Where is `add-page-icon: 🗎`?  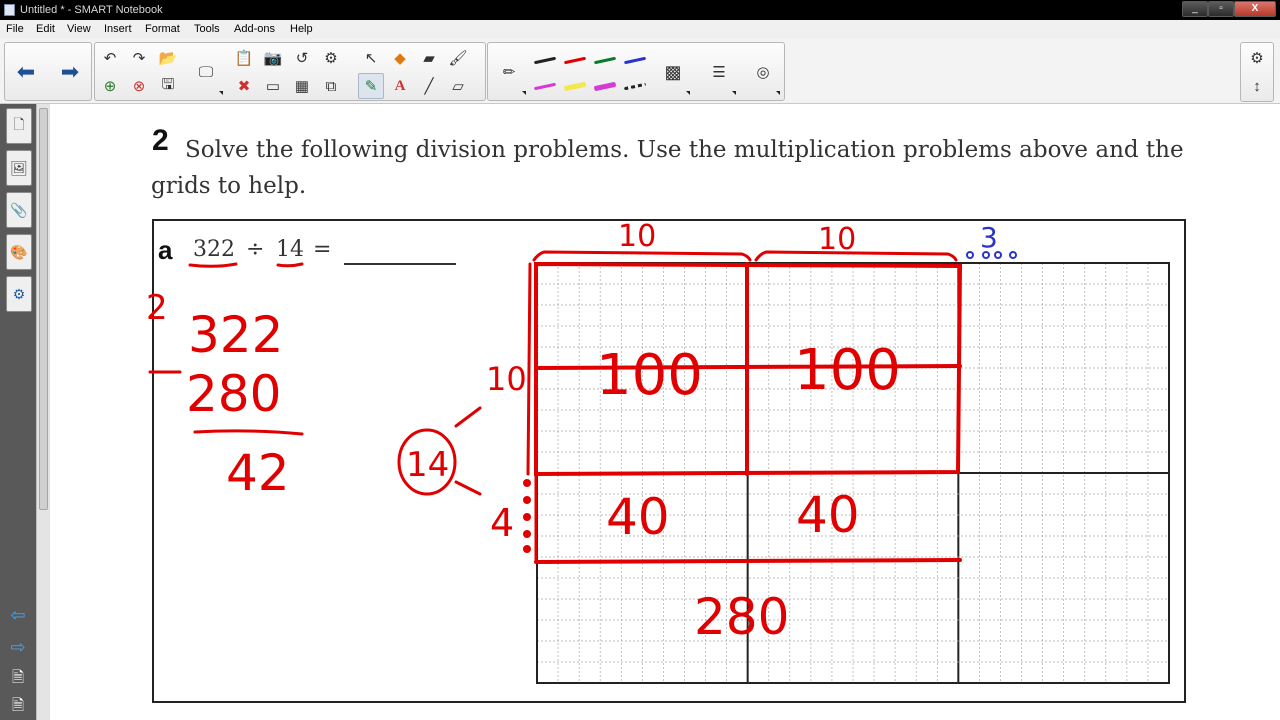 add-page-icon: 🗎 is located at coordinates (18, 679).